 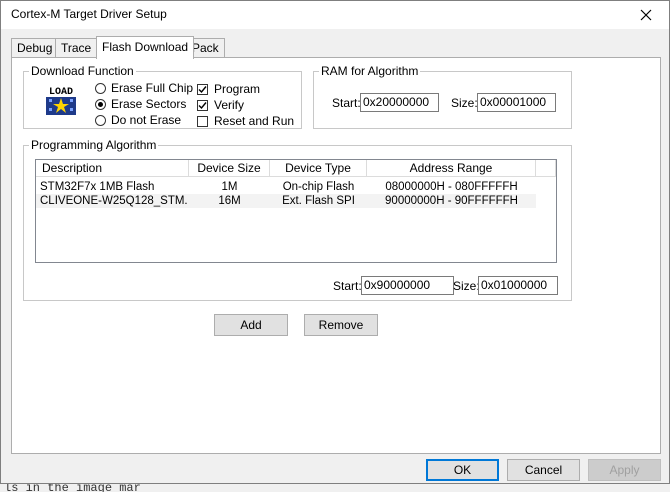 What do you see at coordinates (145, 47) in the screenshot?
I see `tab-flash-download: Flash Download` at bounding box center [145, 47].